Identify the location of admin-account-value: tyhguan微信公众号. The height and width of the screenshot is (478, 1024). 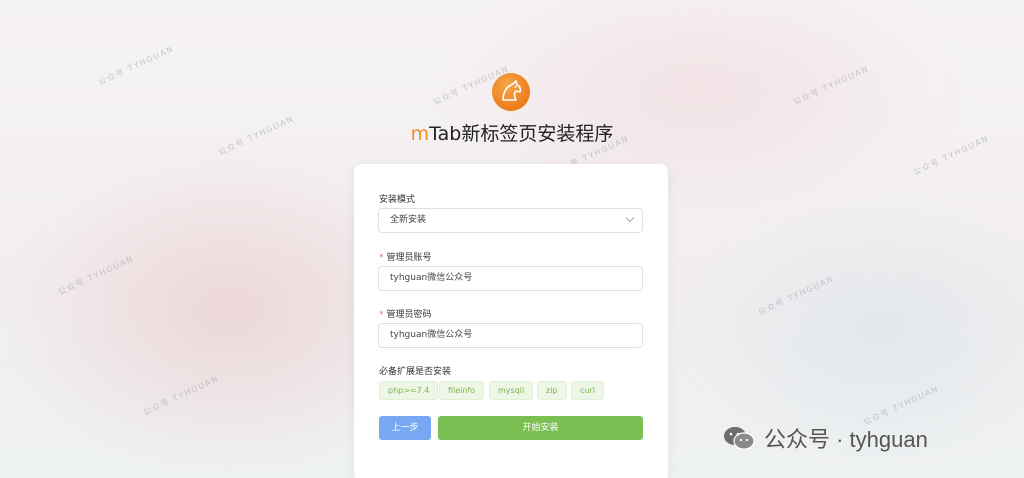
(431, 278).